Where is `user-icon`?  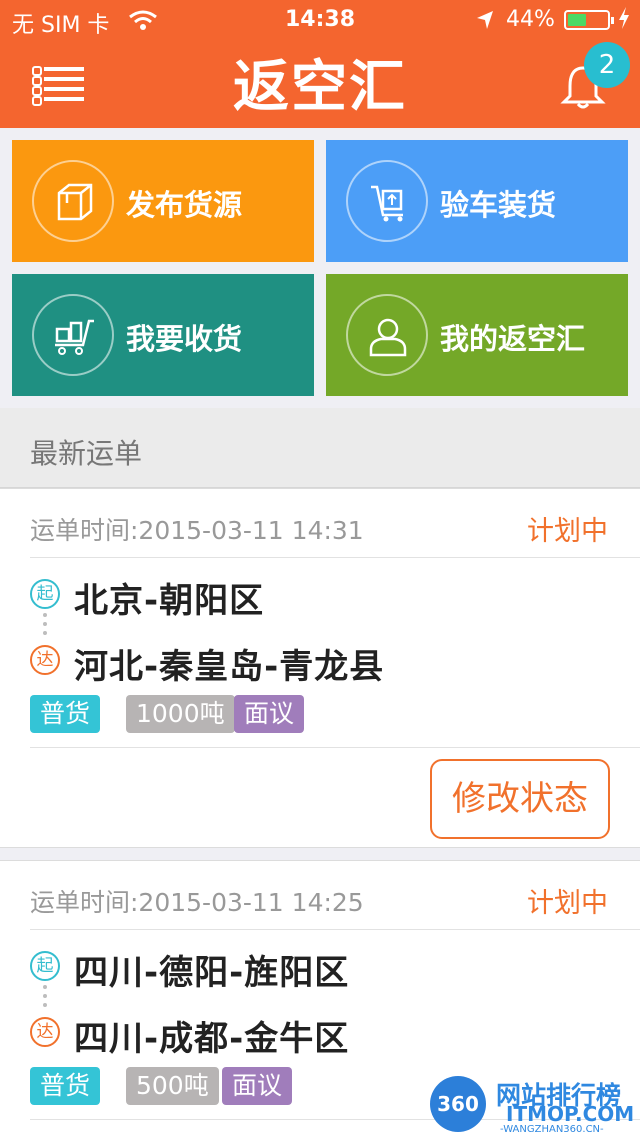 user-icon is located at coordinates (388, 337).